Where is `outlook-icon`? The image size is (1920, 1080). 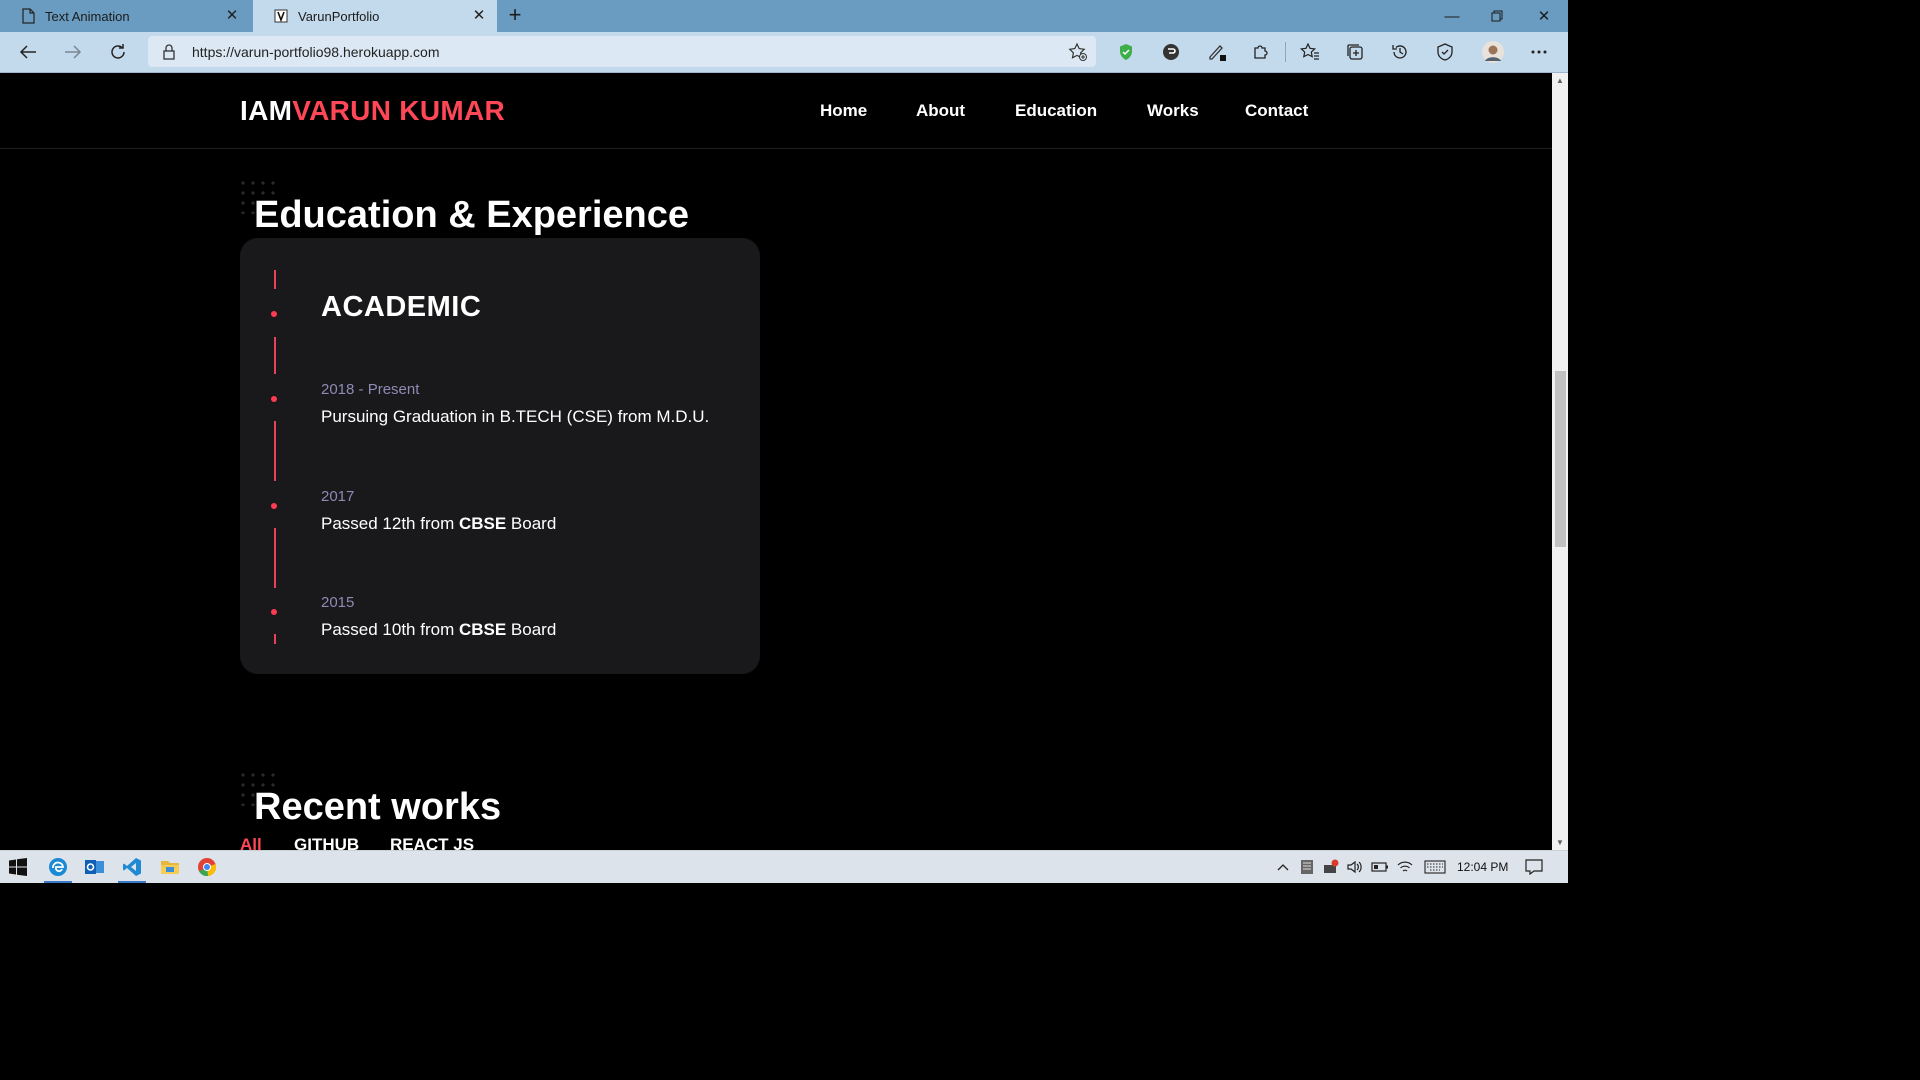
outlook-icon is located at coordinates (95, 867).